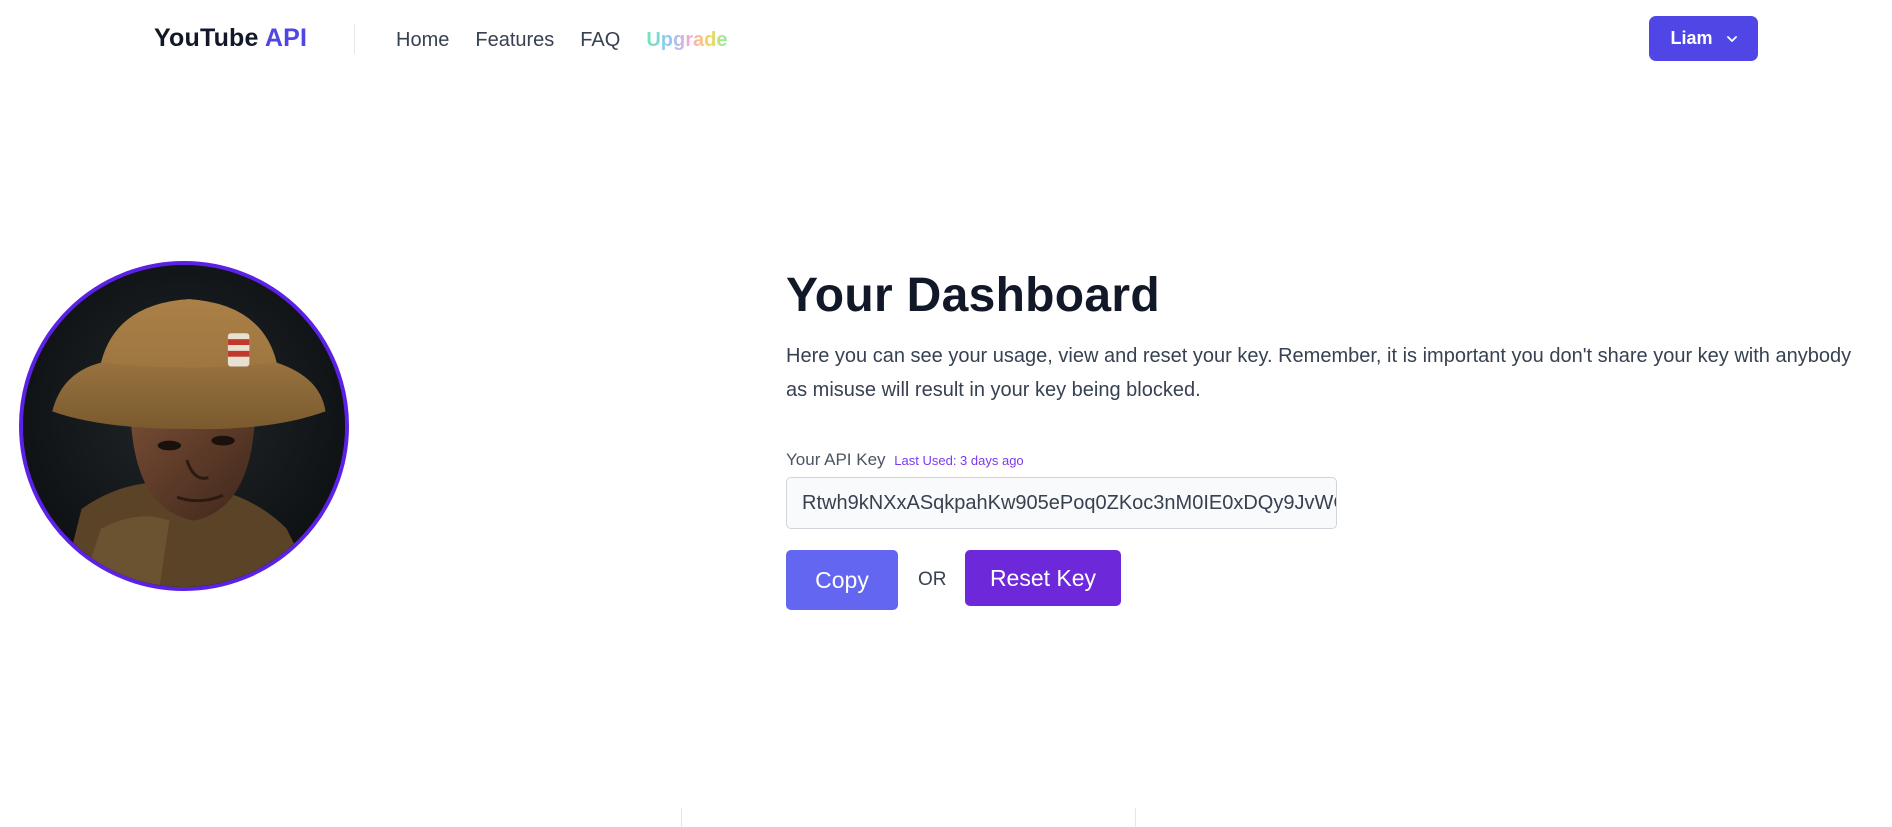 The height and width of the screenshot is (827, 1892). What do you see at coordinates (574, 40) in the screenshot?
I see `nav-links: Home Features FAQ Upgrade` at bounding box center [574, 40].